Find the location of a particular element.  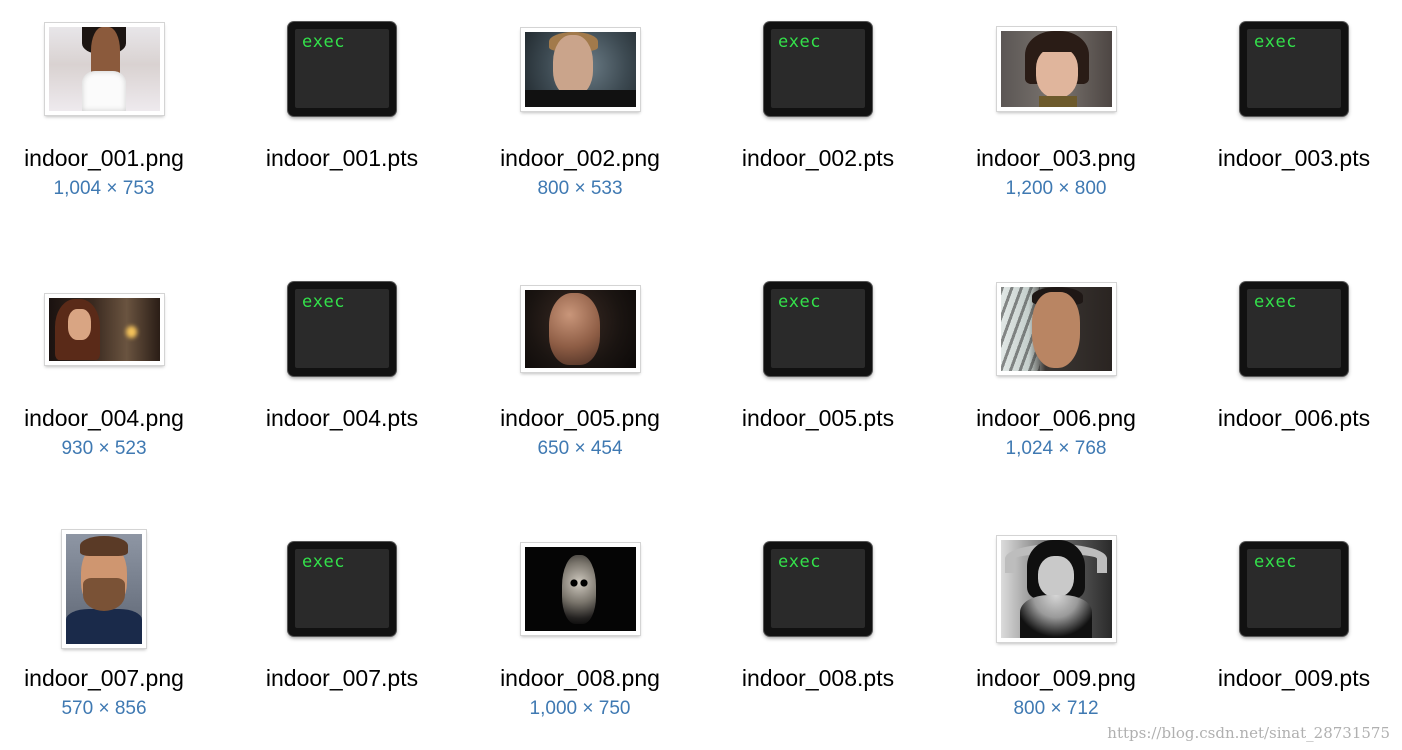

file-item: exec indoor_004.pts is located at coordinates (342, 375).